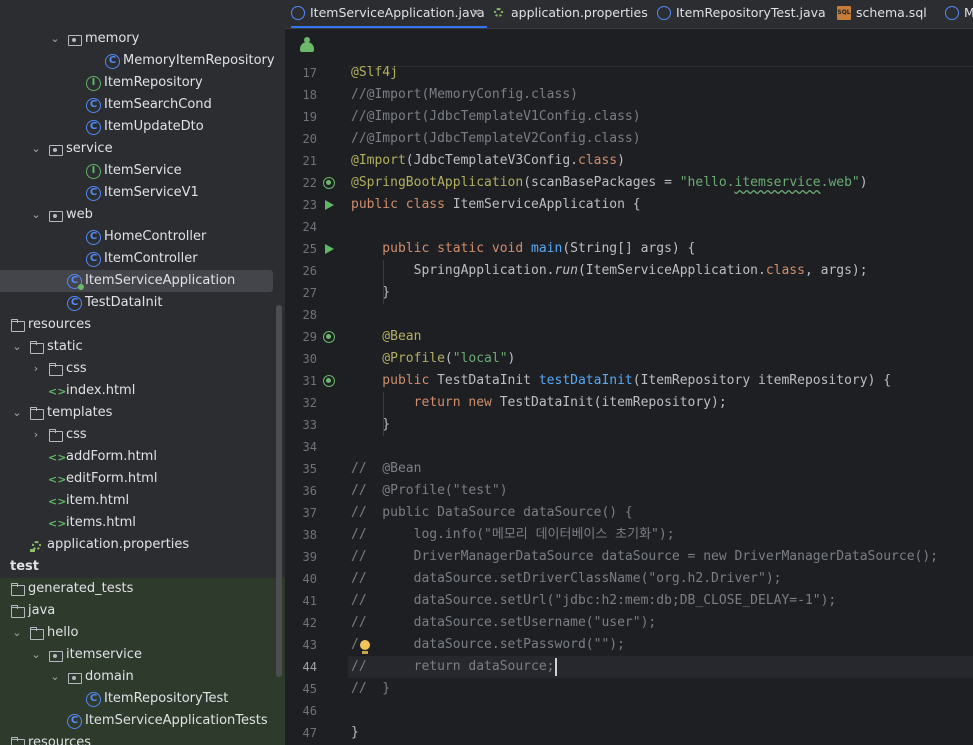 This screenshot has width=973, height=745. What do you see at coordinates (660, 513) in the screenshot?
I see `code-line: // public DataSource dataSource() {` at bounding box center [660, 513].